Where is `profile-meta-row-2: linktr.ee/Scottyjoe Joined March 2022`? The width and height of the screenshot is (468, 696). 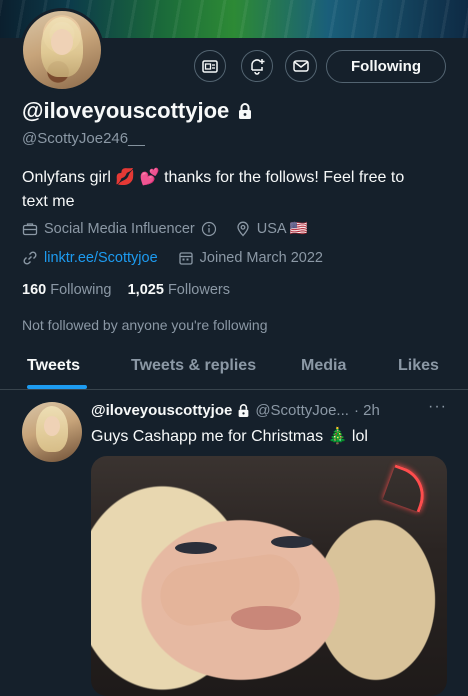
profile-meta-row-2: linktr.ee/Scottyjoe Joined March 2022 is located at coordinates (172, 258).